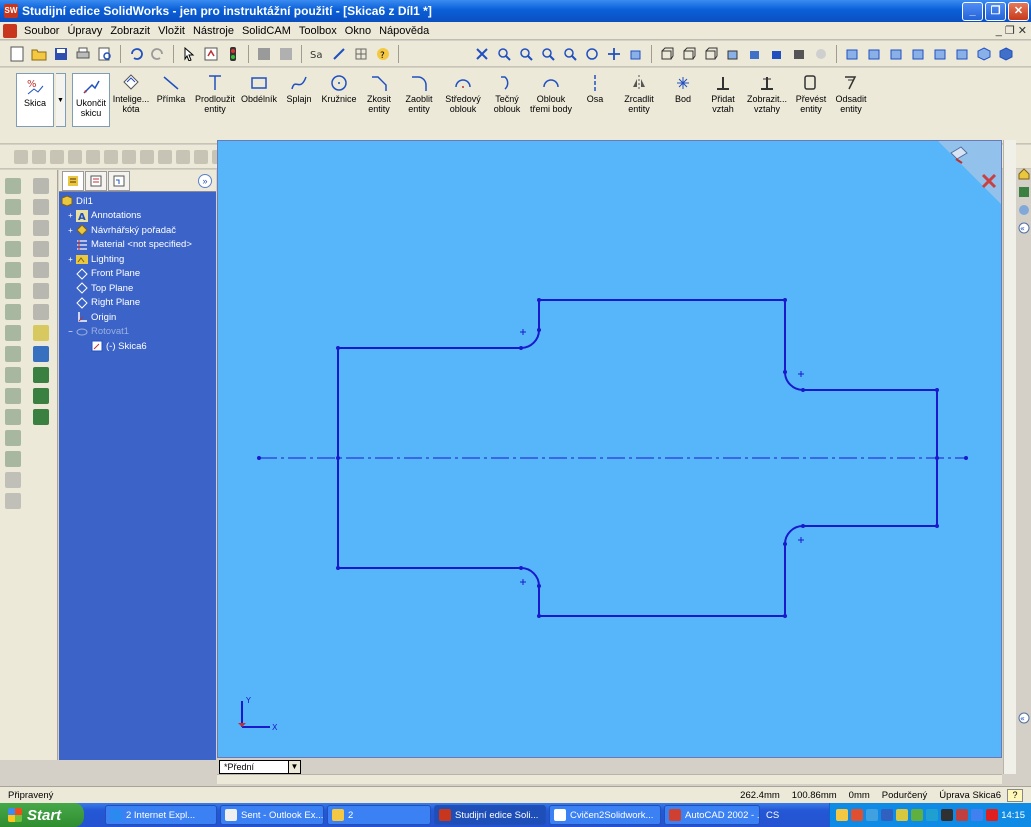  I want to click on tree-item-sketch: (-) Skica6, so click(138, 346).